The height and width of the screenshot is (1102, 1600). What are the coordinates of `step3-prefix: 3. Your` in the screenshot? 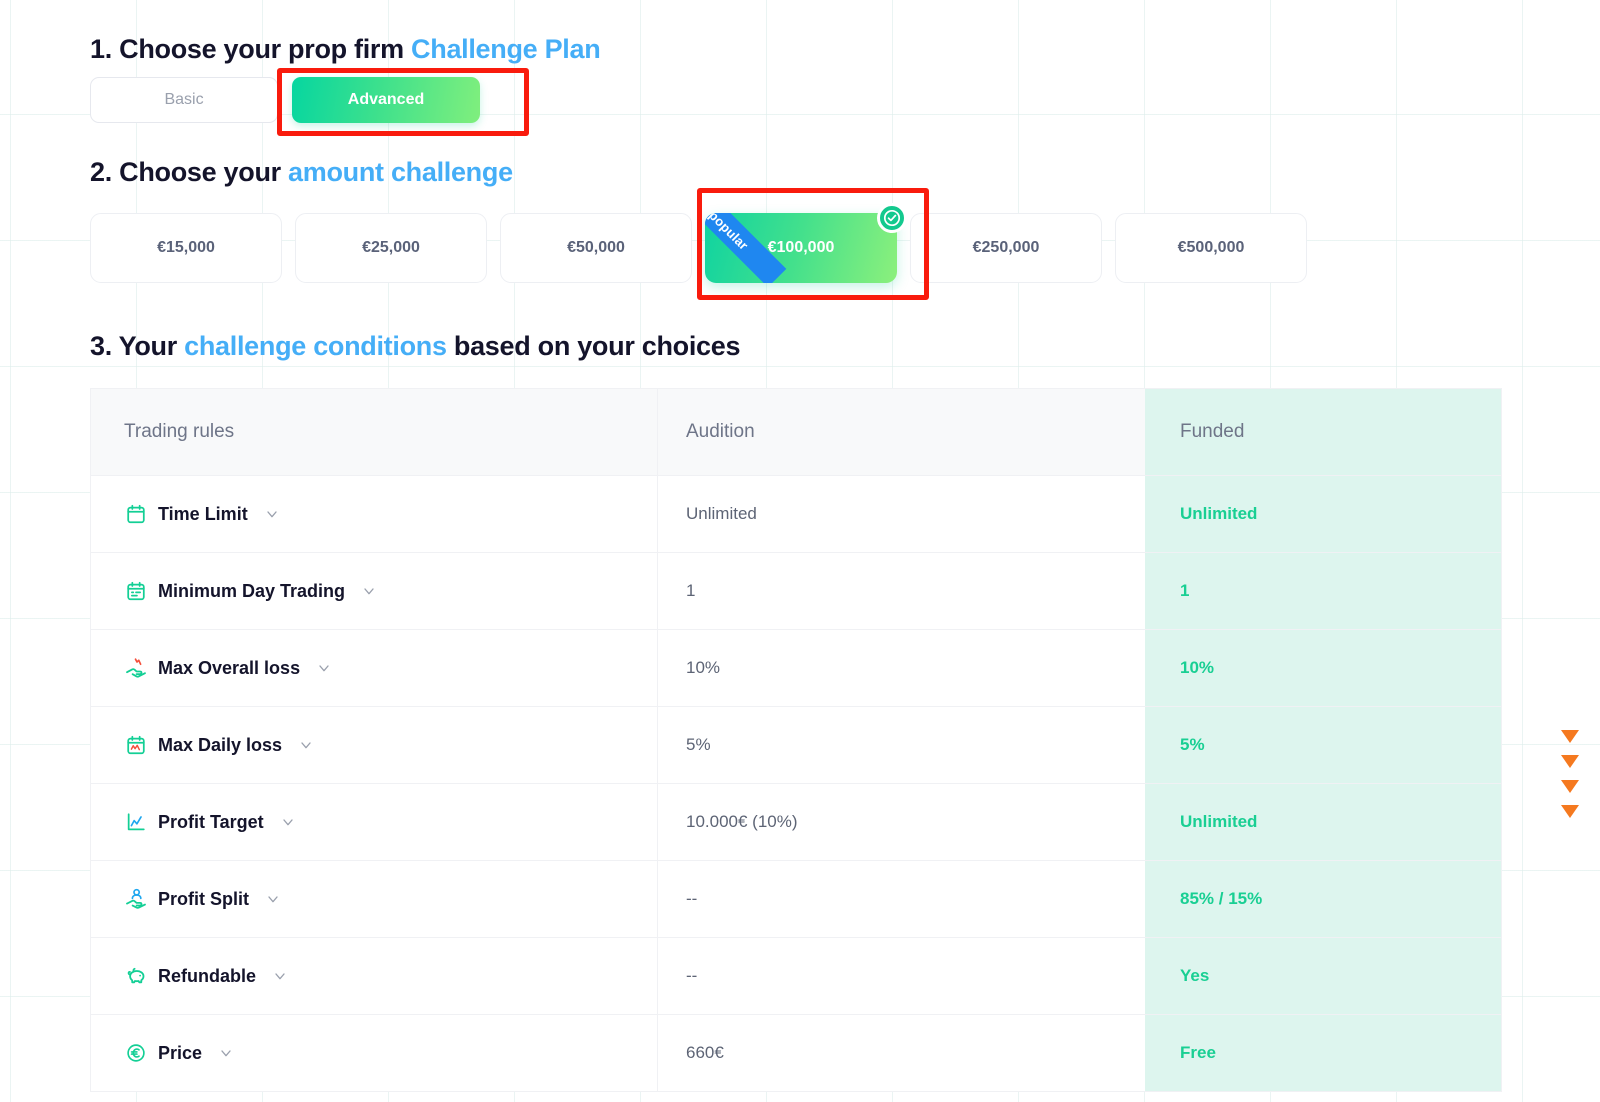 It's located at (137, 346).